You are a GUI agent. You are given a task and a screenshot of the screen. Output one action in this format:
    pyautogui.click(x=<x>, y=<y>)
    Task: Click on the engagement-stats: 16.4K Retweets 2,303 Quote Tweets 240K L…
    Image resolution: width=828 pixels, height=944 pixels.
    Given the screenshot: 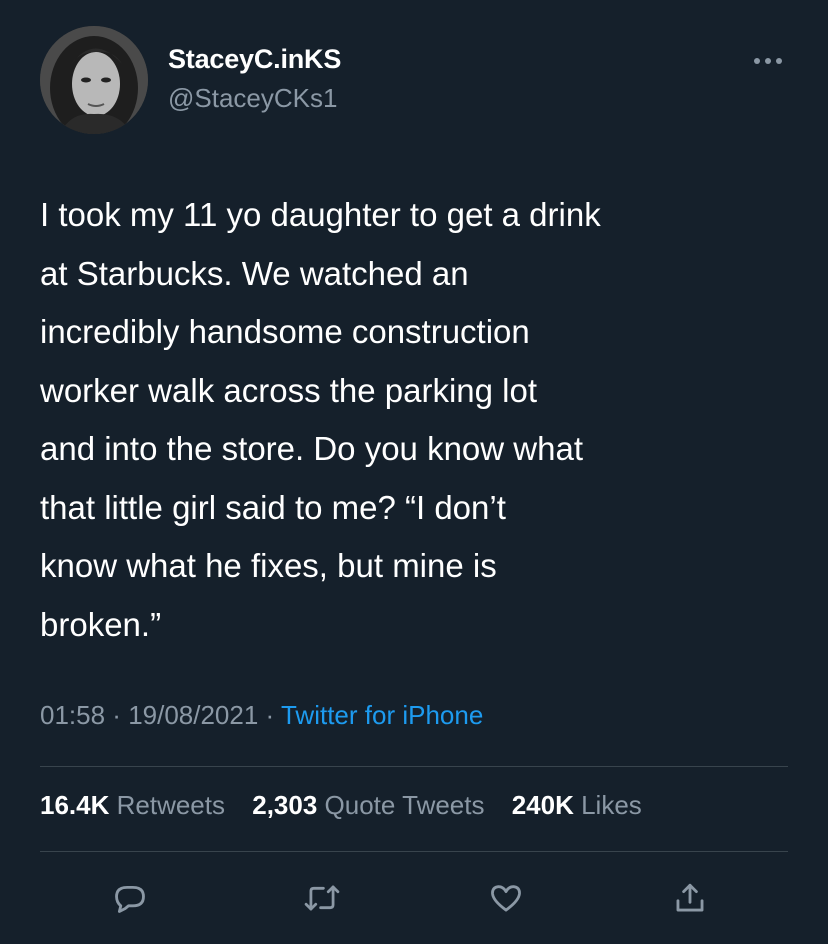 What is the action you would take?
    pyautogui.click(x=341, y=805)
    